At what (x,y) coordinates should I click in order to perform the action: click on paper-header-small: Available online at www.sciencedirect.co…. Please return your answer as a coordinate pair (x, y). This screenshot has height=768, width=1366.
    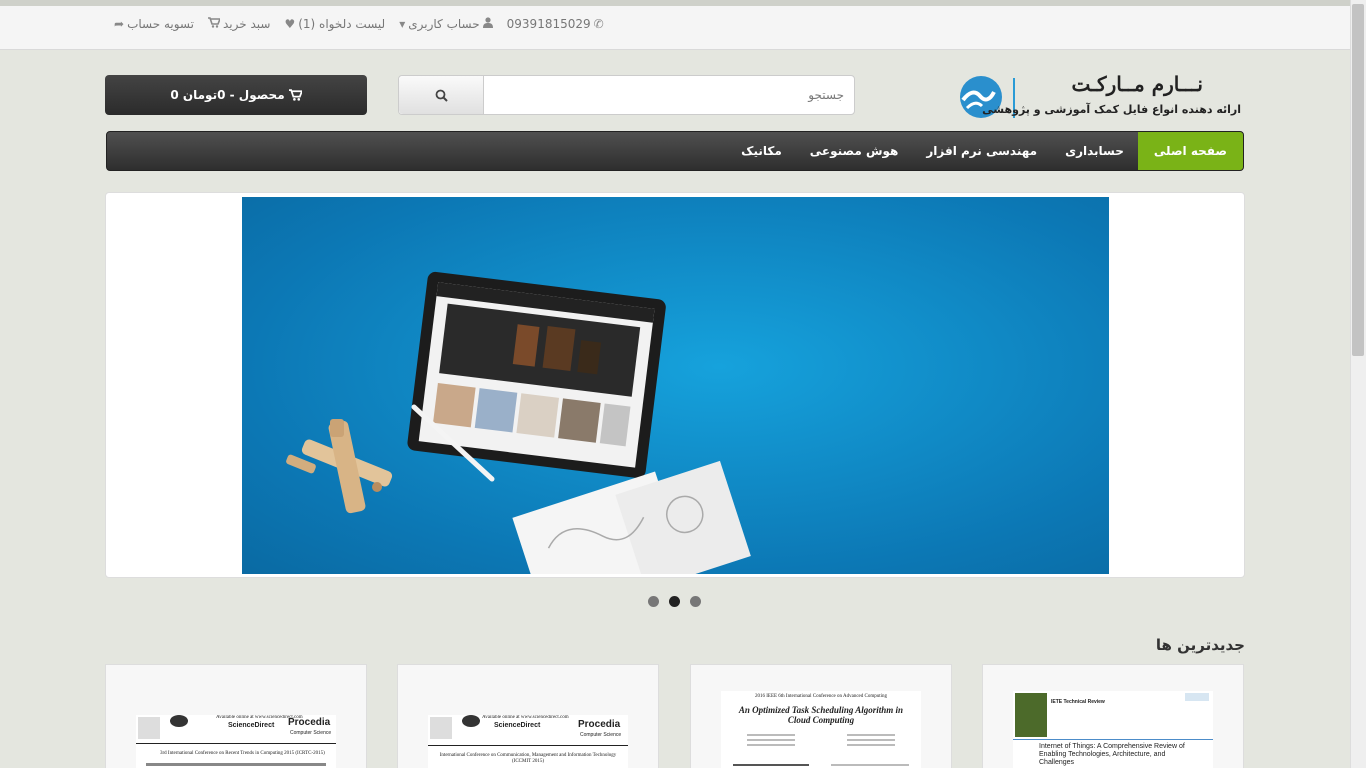
    Looking at the image, I should click on (525, 717).